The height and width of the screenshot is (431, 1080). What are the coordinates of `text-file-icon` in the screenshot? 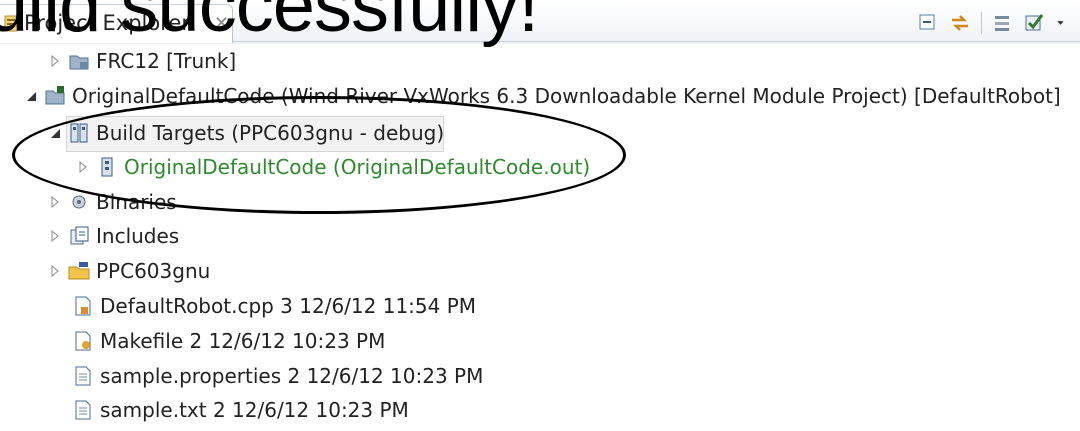 It's located at (83, 410).